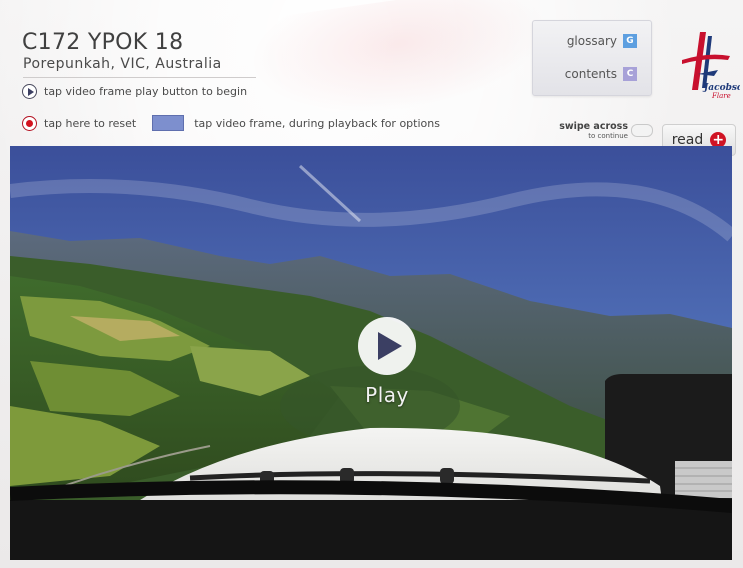  I want to click on video-play-label: Play, so click(387, 395).